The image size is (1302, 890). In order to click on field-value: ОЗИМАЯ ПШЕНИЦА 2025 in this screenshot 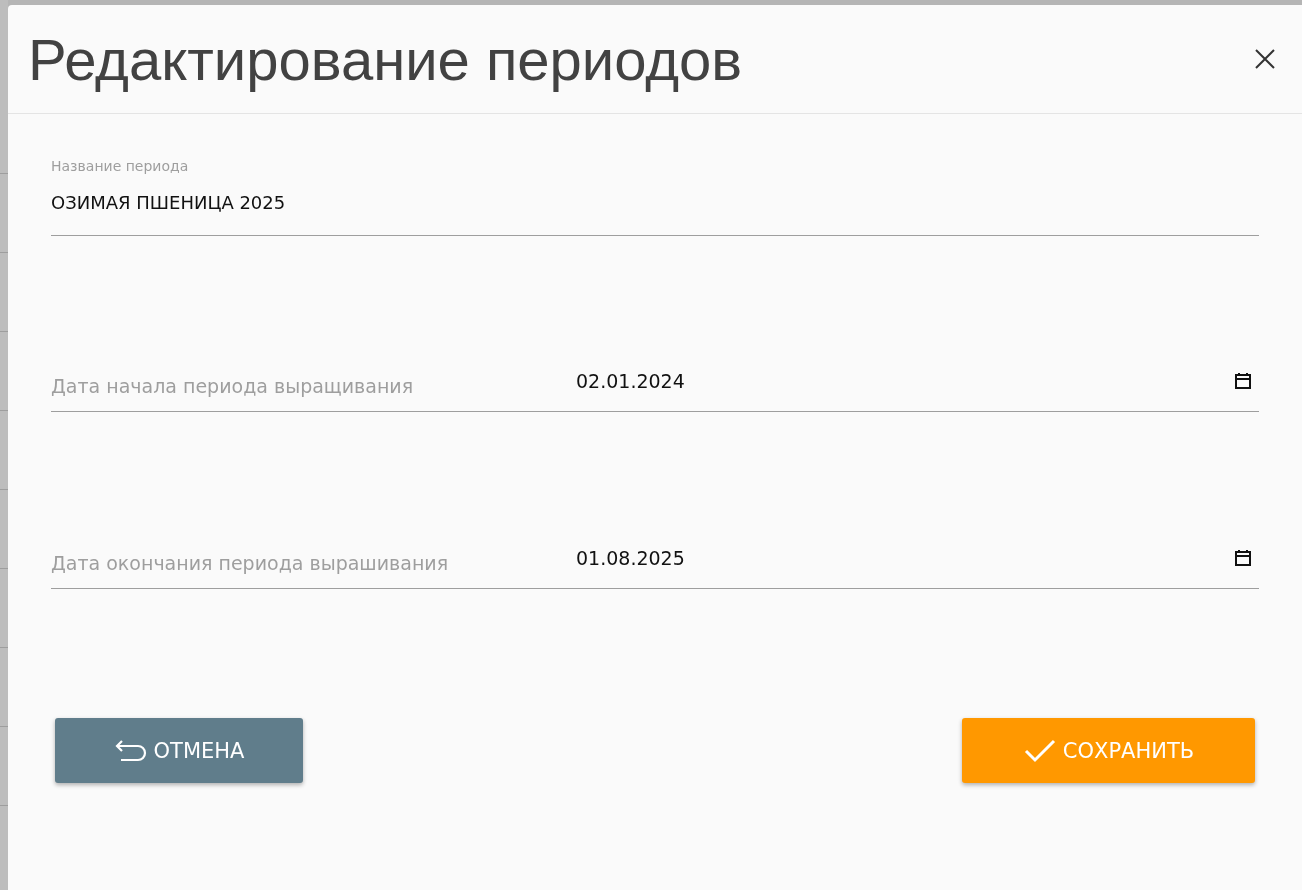, I will do `click(169, 202)`.